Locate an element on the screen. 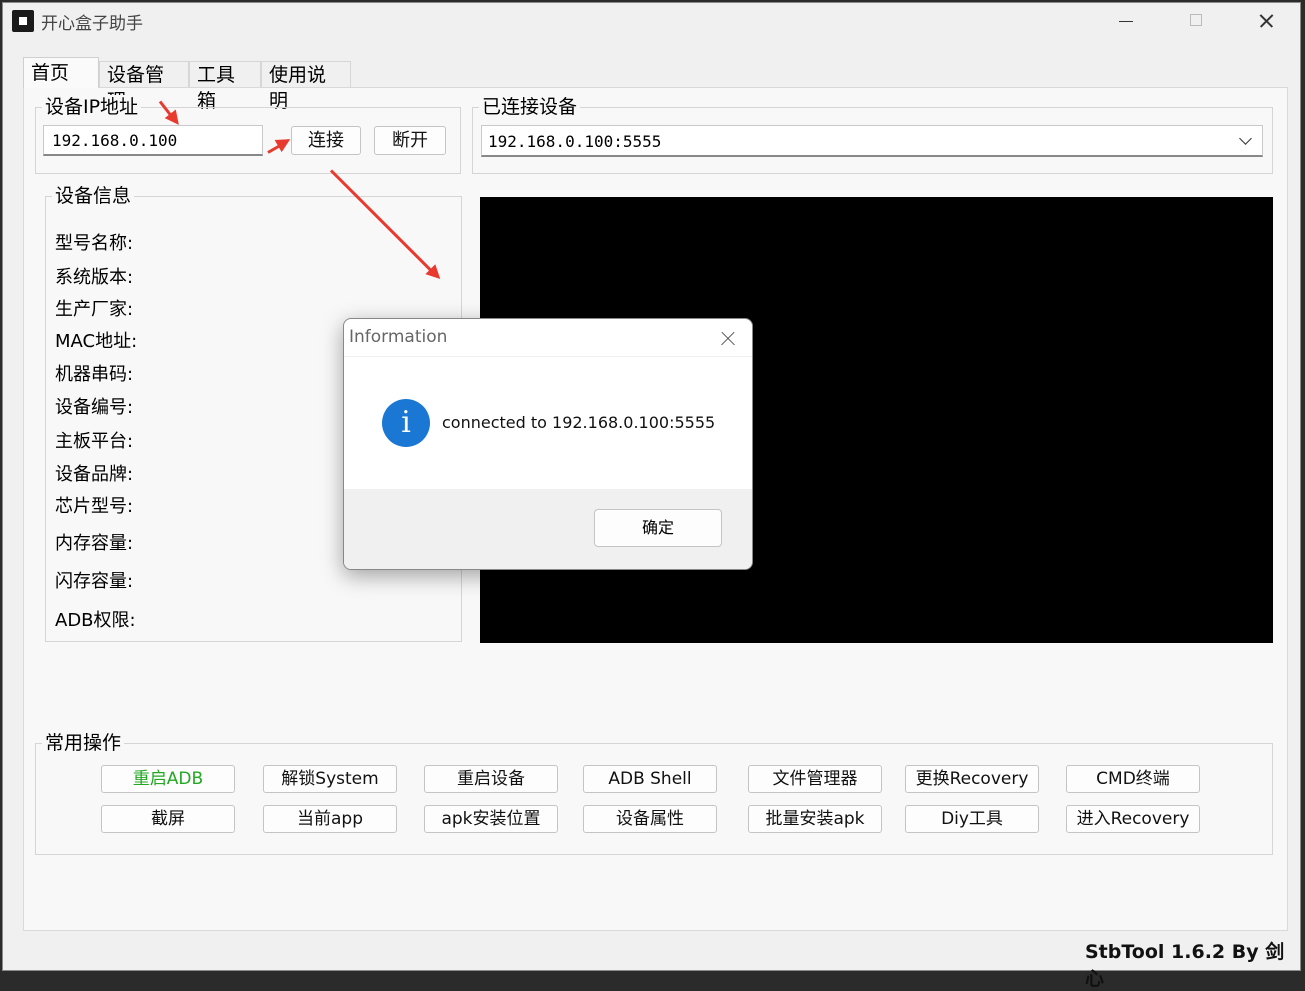  app-icon is located at coordinates (23, 21).